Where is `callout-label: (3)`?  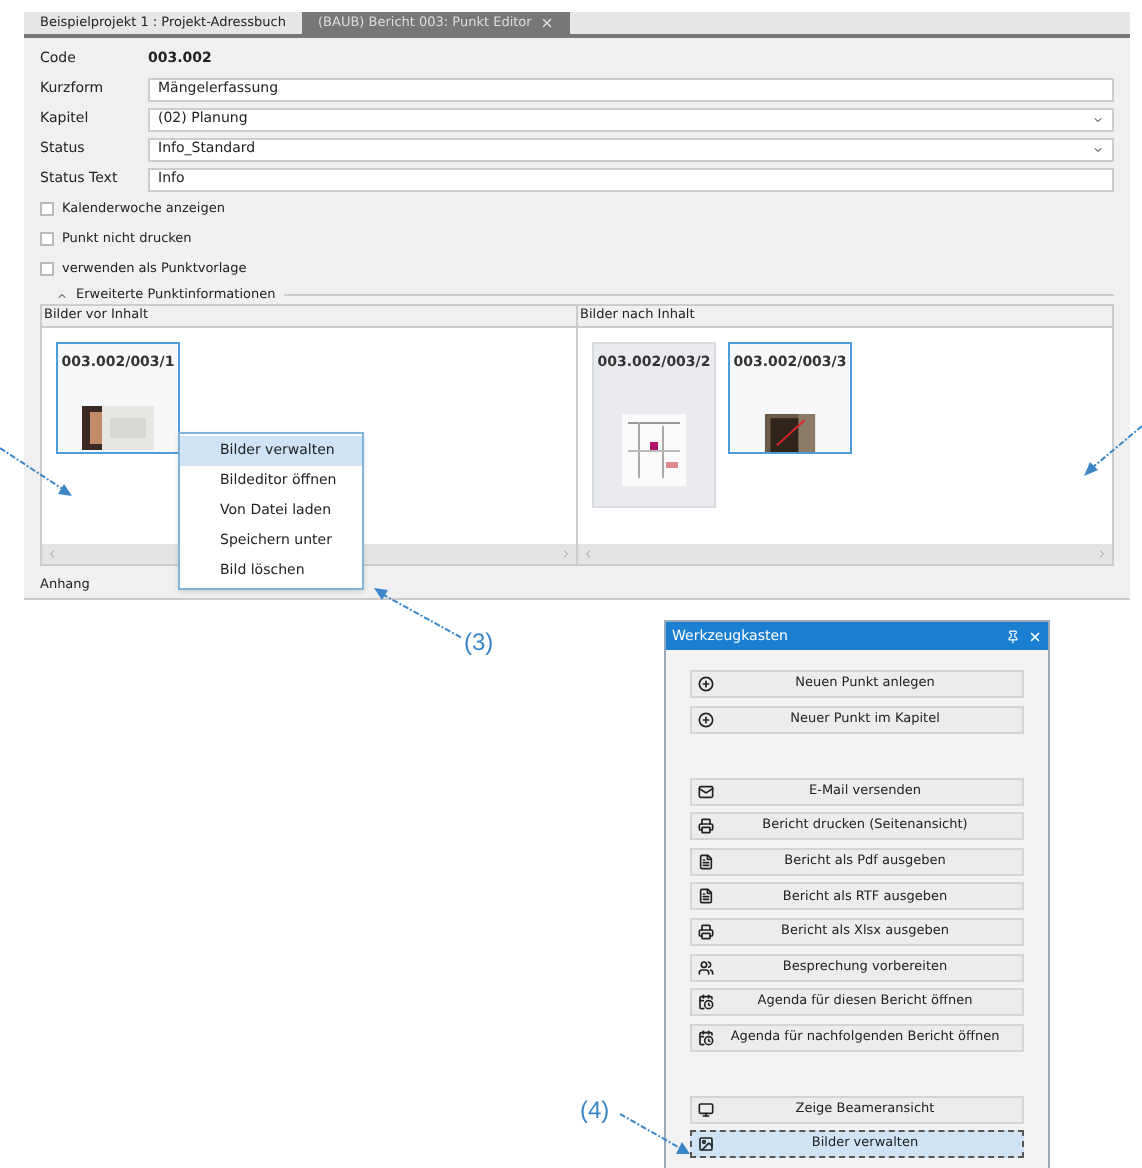
callout-label: (3) is located at coordinates (479, 643).